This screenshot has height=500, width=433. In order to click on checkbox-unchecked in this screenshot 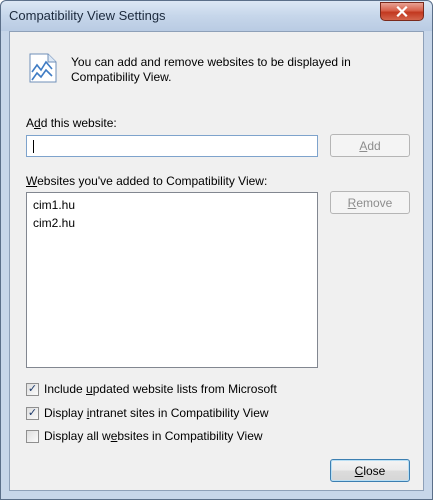, I will do `click(32, 436)`.